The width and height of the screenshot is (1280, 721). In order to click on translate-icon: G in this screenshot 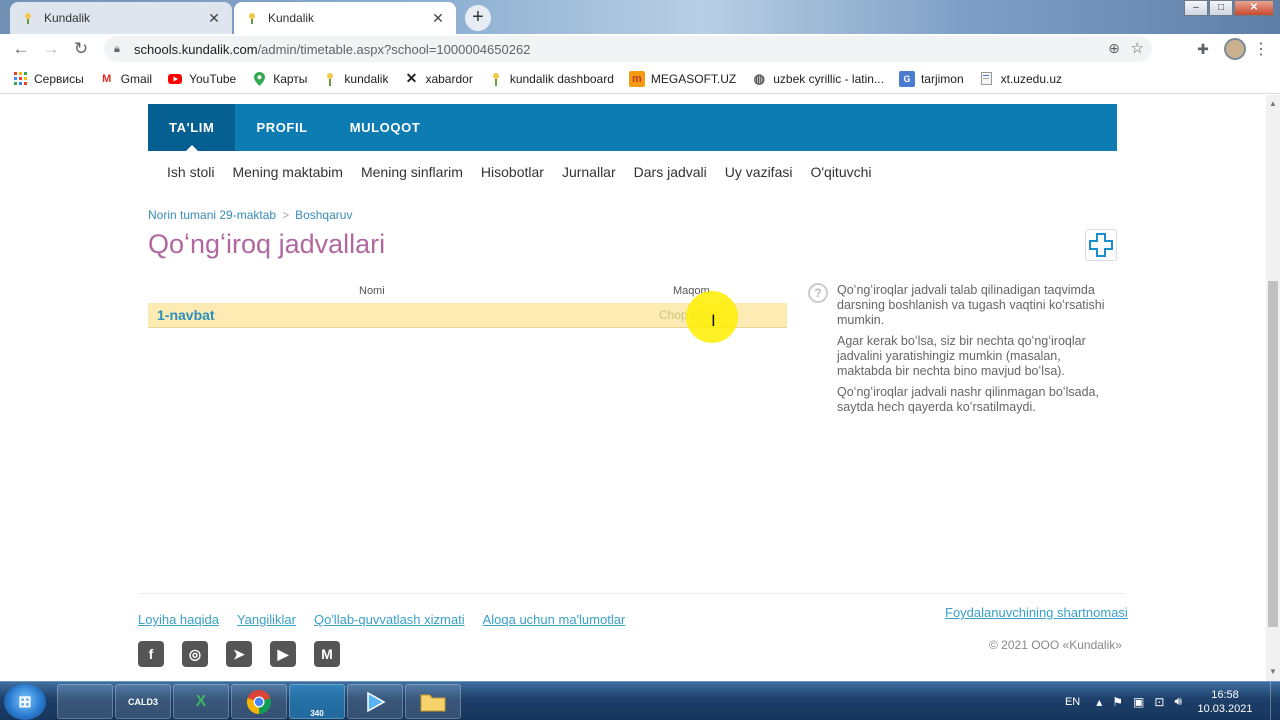, I will do `click(906, 78)`.